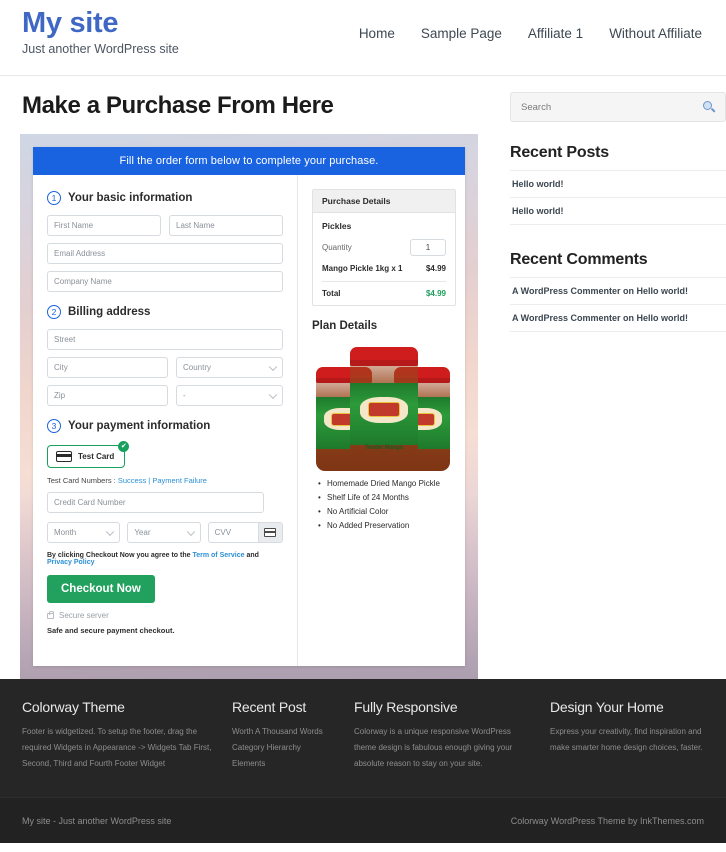 The width and height of the screenshot is (726, 852). I want to click on zip-input: Zip, so click(107, 395).